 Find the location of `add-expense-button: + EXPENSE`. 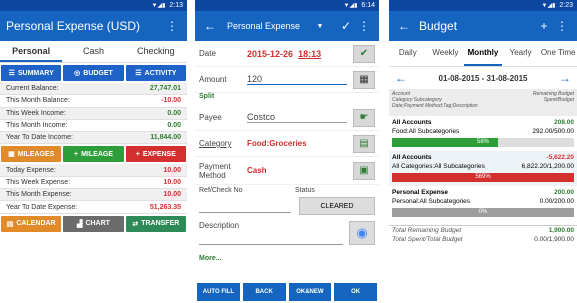

add-expense-button: + EXPENSE is located at coordinates (155, 154).